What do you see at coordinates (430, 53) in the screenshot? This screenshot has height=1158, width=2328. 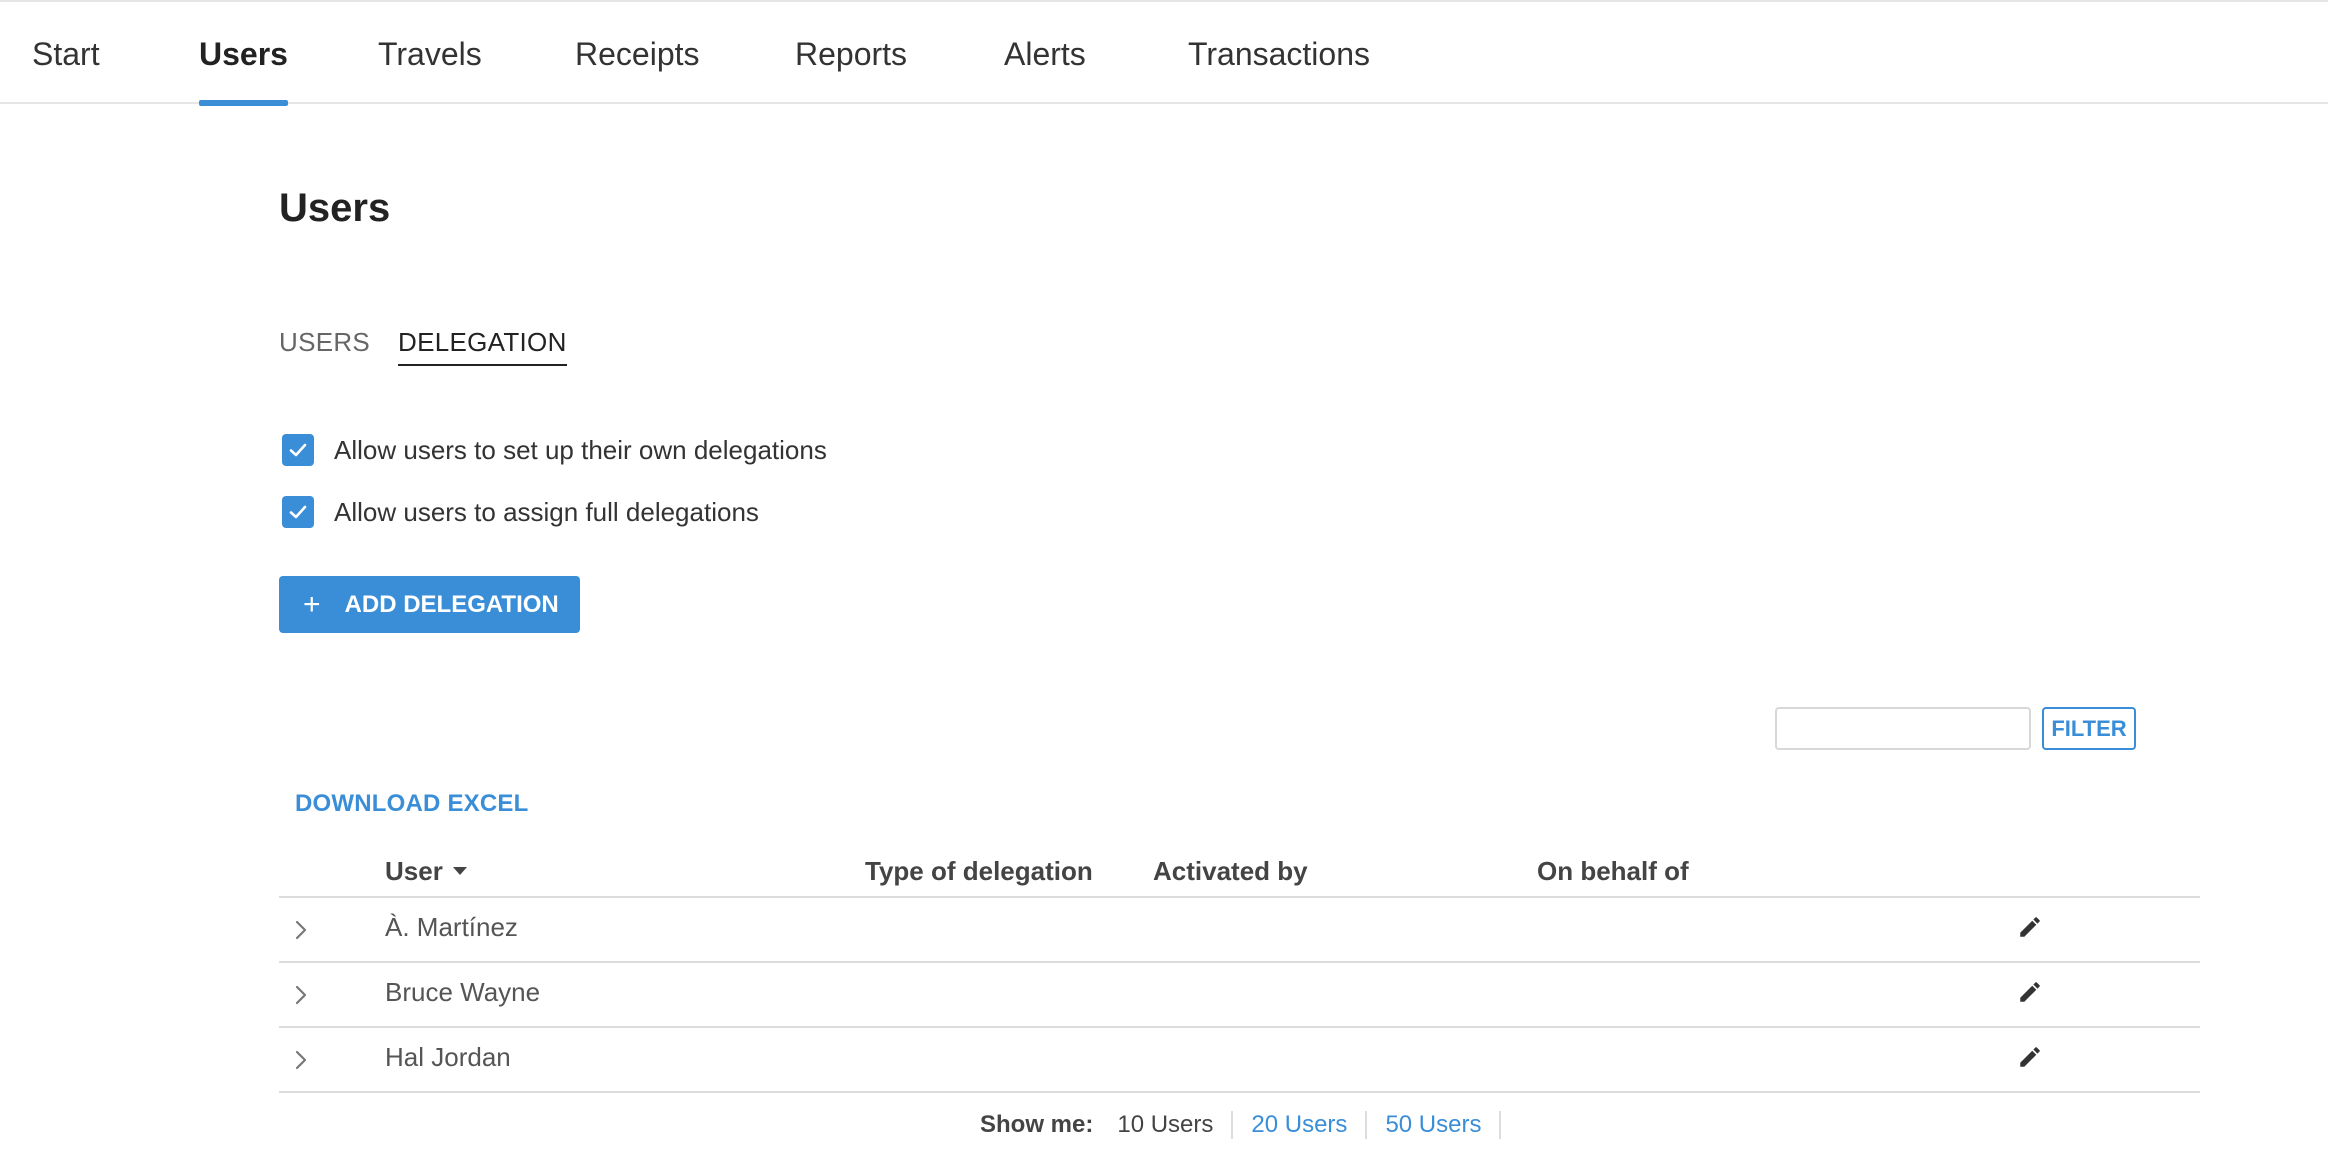 I see `nav-item-travels: Travels` at bounding box center [430, 53].